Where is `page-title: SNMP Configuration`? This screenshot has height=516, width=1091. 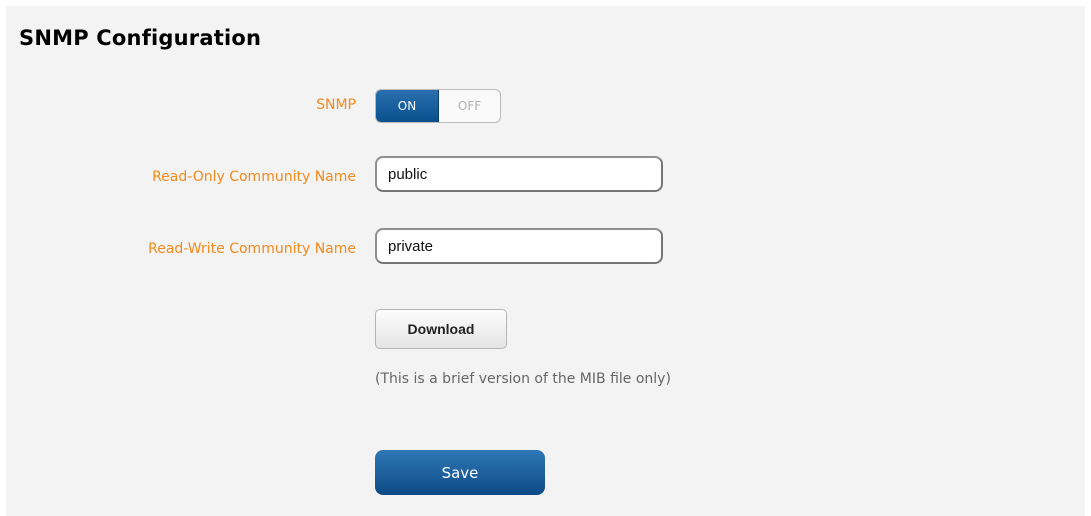 page-title: SNMP Configuration is located at coordinates (140, 38).